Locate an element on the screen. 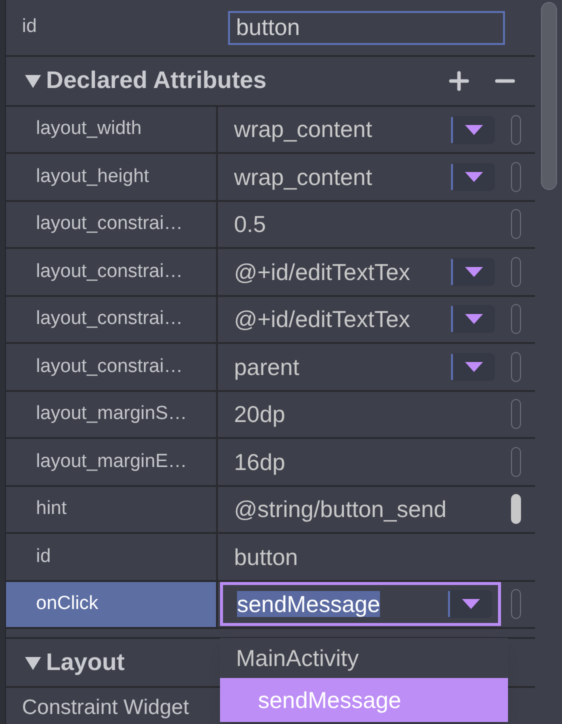 The image size is (562, 724). collapse-triangle-icon is located at coordinates (33, 81).